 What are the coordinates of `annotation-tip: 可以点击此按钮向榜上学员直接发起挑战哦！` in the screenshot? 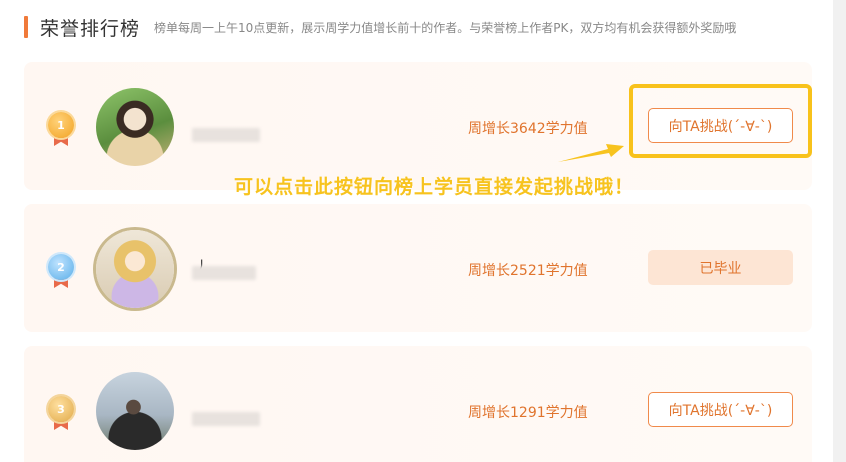 It's located at (434, 187).